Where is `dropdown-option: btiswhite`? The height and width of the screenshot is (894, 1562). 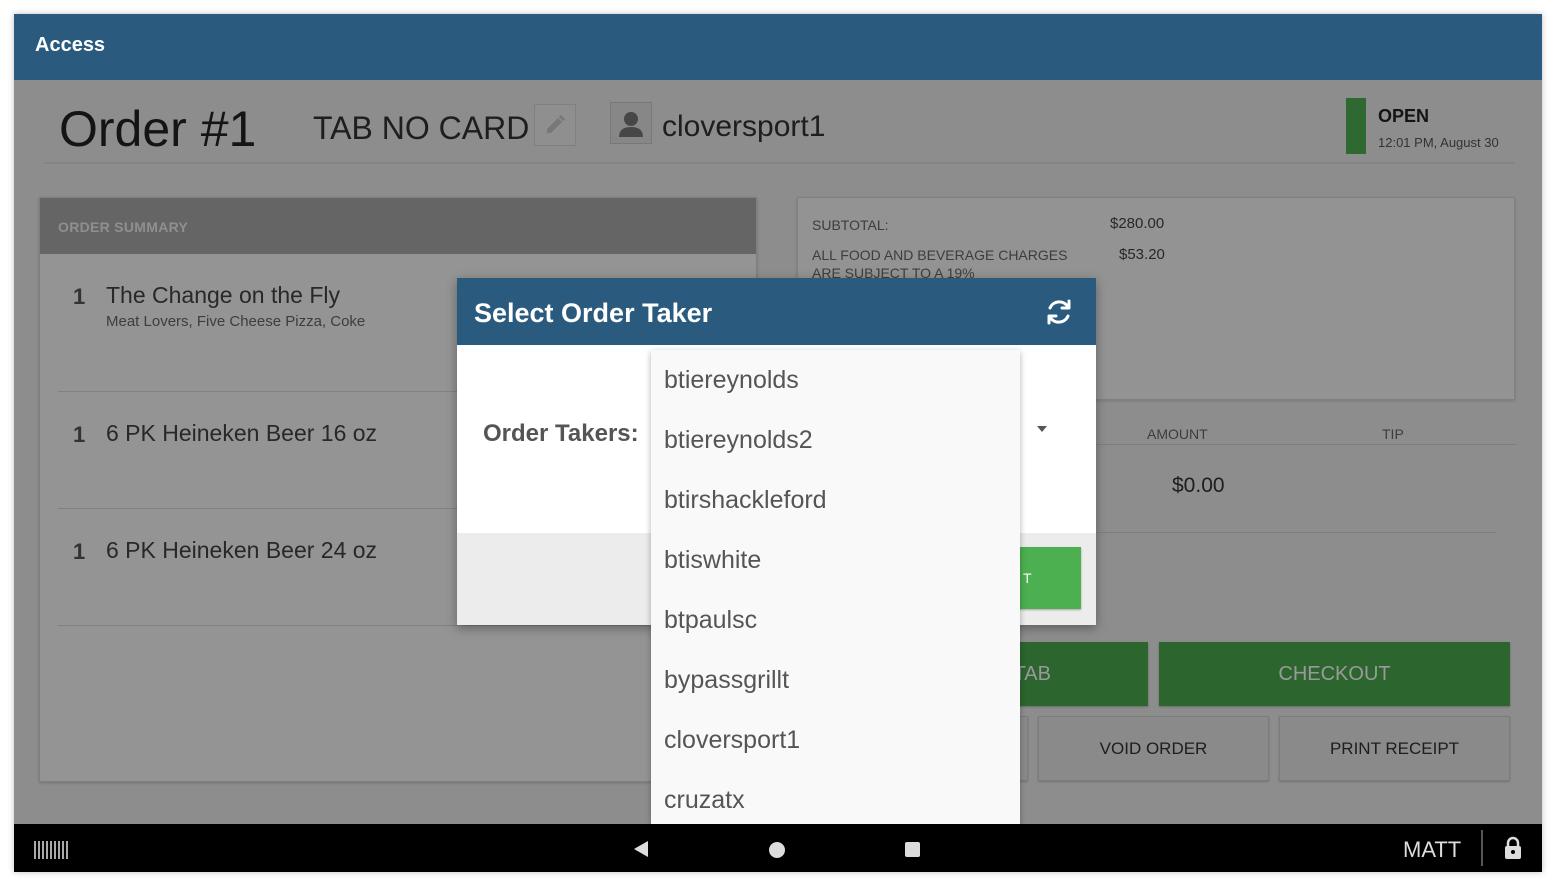 dropdown-option: btiswhite is located at coordinates (835, 560).